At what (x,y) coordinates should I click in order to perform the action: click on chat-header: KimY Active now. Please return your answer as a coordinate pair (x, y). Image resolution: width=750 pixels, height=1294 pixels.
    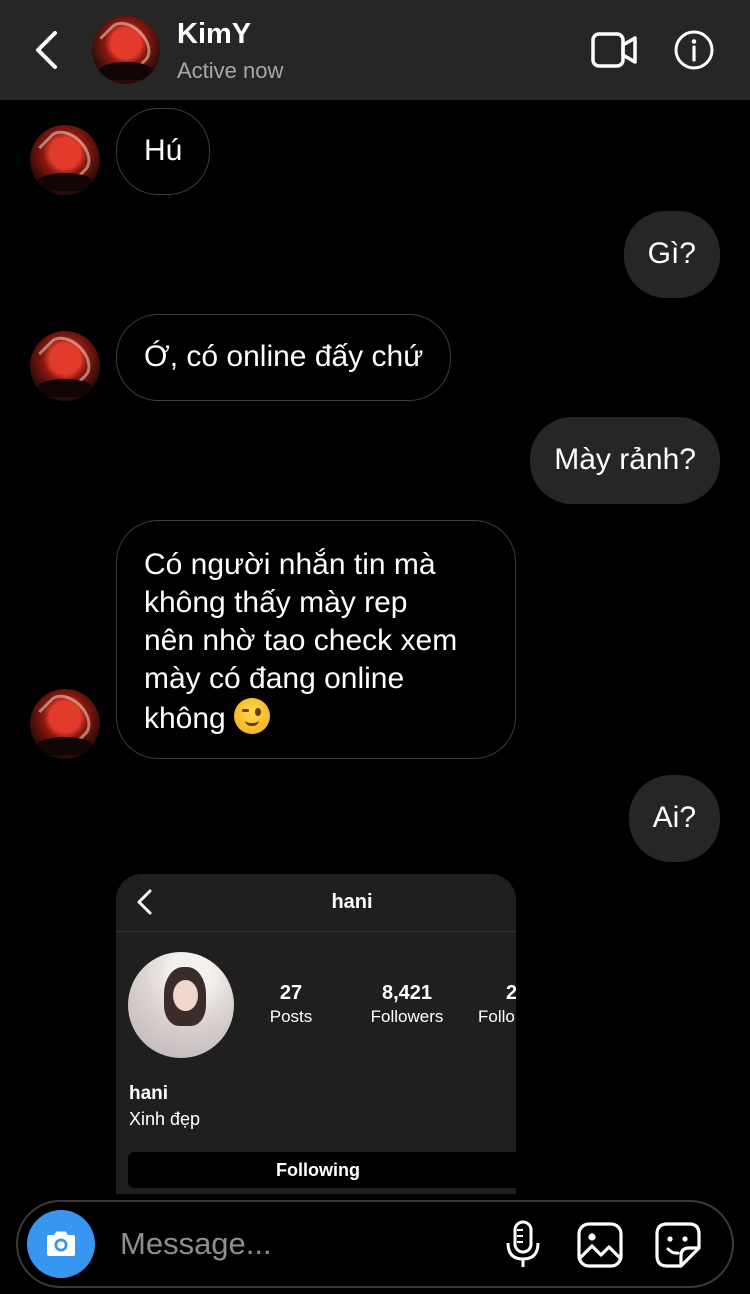
    Looking at the image, I should click on (375, 50).